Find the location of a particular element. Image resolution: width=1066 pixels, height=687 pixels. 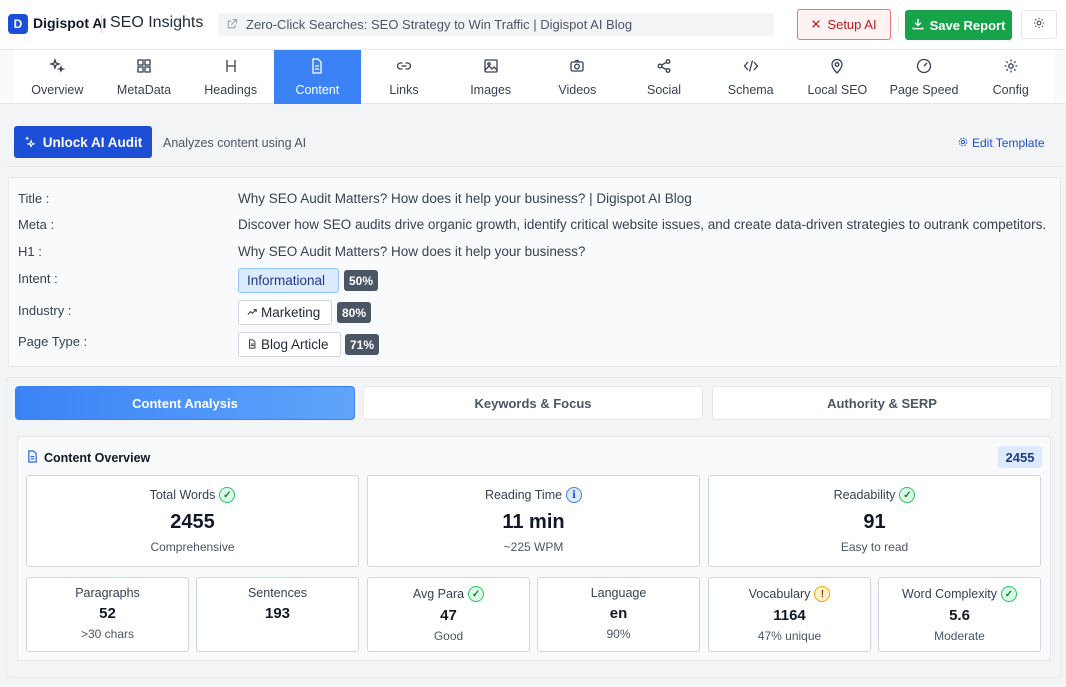

save-report-button: Save Report is located at coordinates (958, 25).